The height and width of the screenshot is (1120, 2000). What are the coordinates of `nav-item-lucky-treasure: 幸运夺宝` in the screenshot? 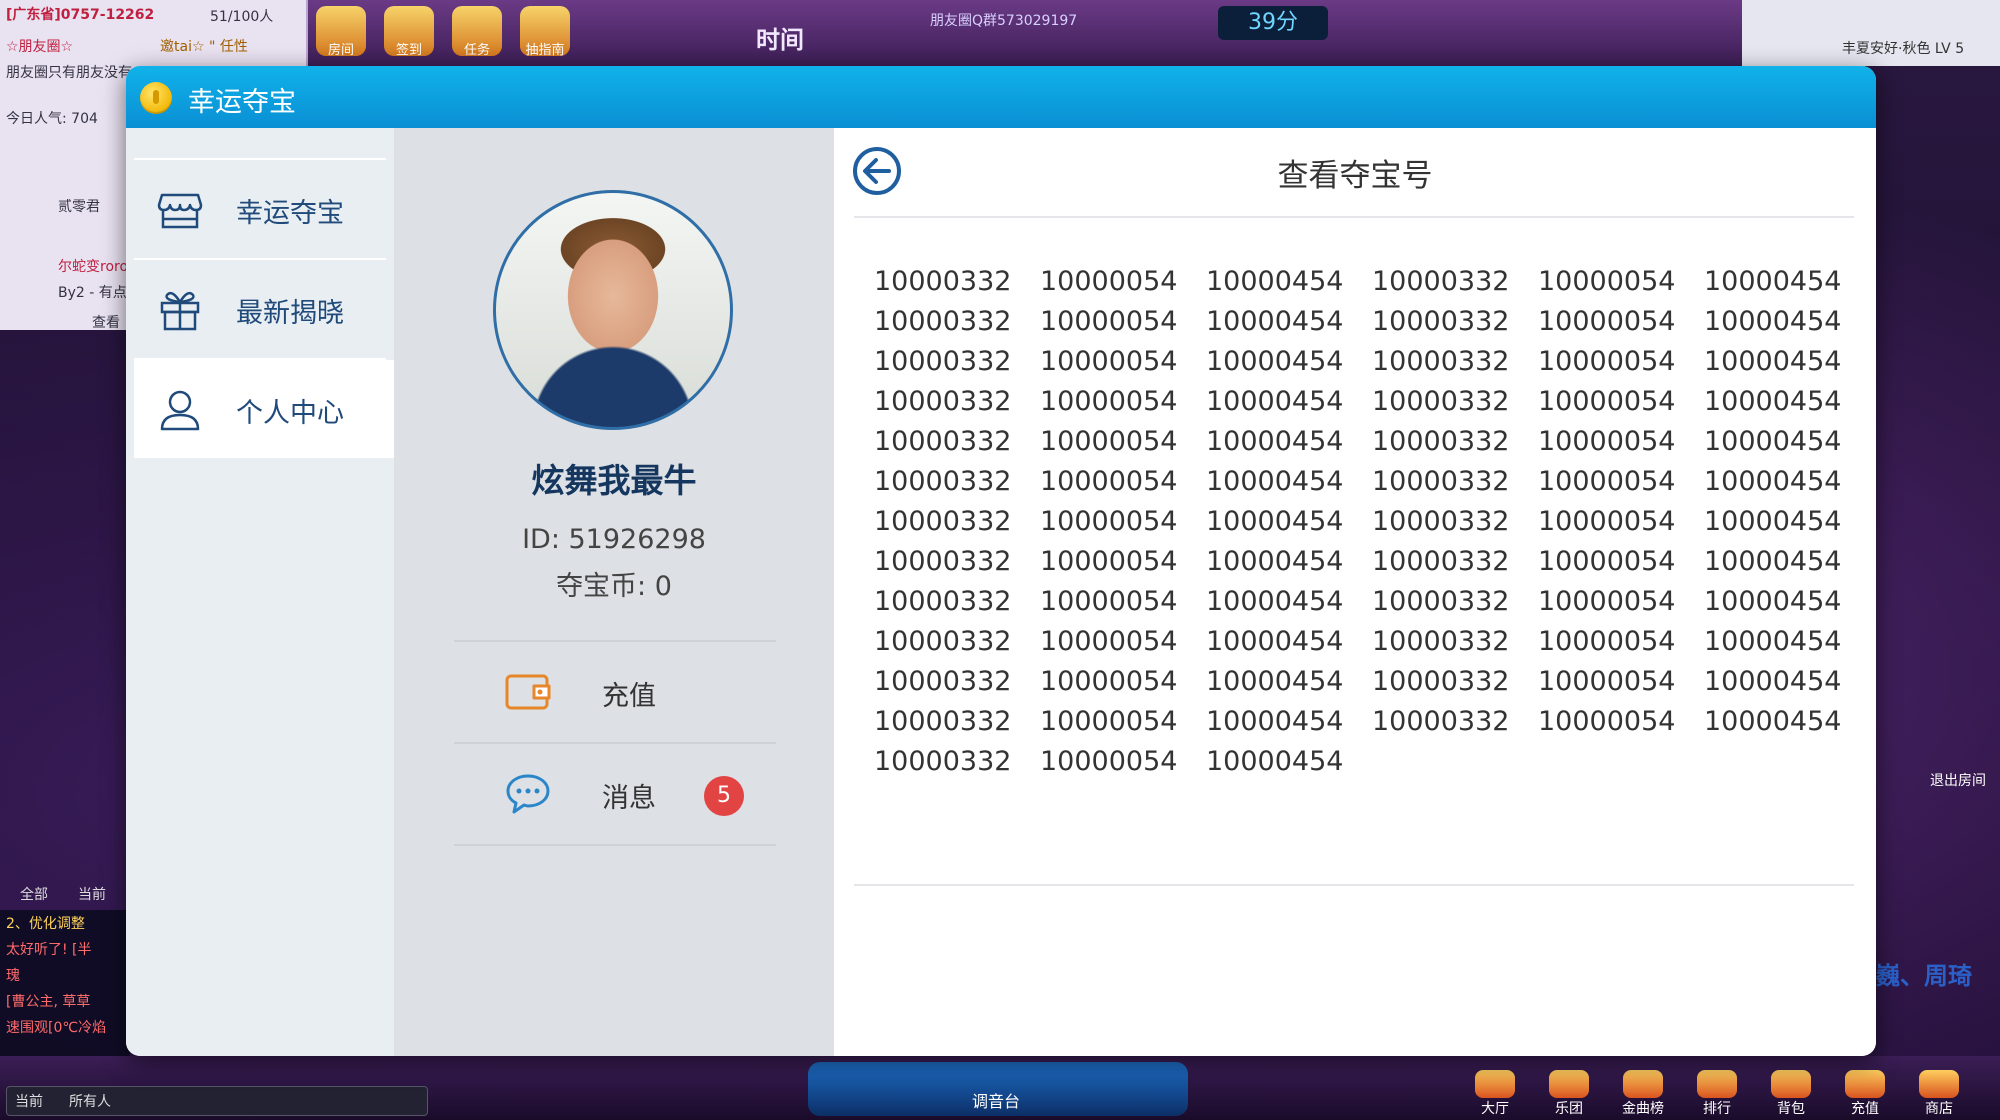 It's located at (264, 209).